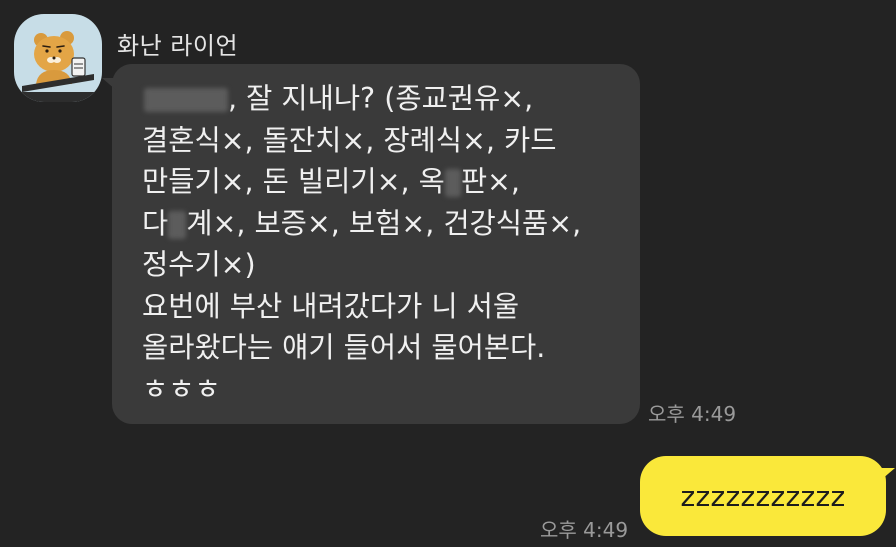 This screenshot has height=547, width=896. I want to click on message-line: 다 계×, 보증×, 보험×, 건강식품×,, so click(362, 223).